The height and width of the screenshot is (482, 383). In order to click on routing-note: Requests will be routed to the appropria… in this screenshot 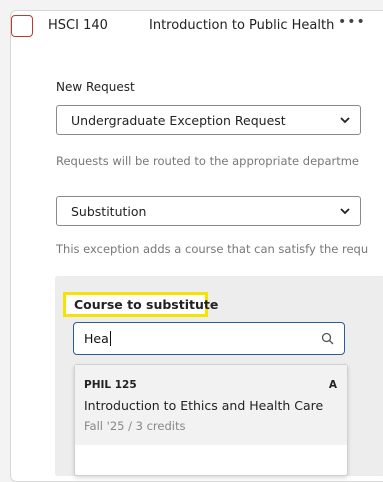, I will do `click(208, 161)`.